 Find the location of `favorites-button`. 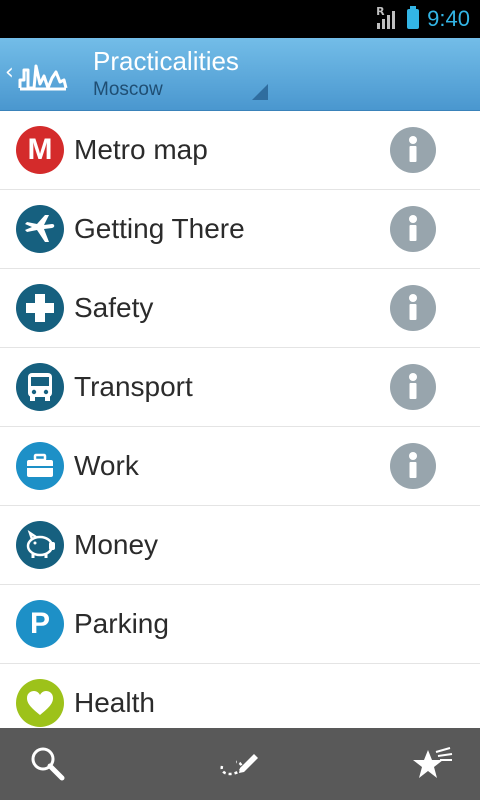

favorites-button is located at coordinates (432, 764).